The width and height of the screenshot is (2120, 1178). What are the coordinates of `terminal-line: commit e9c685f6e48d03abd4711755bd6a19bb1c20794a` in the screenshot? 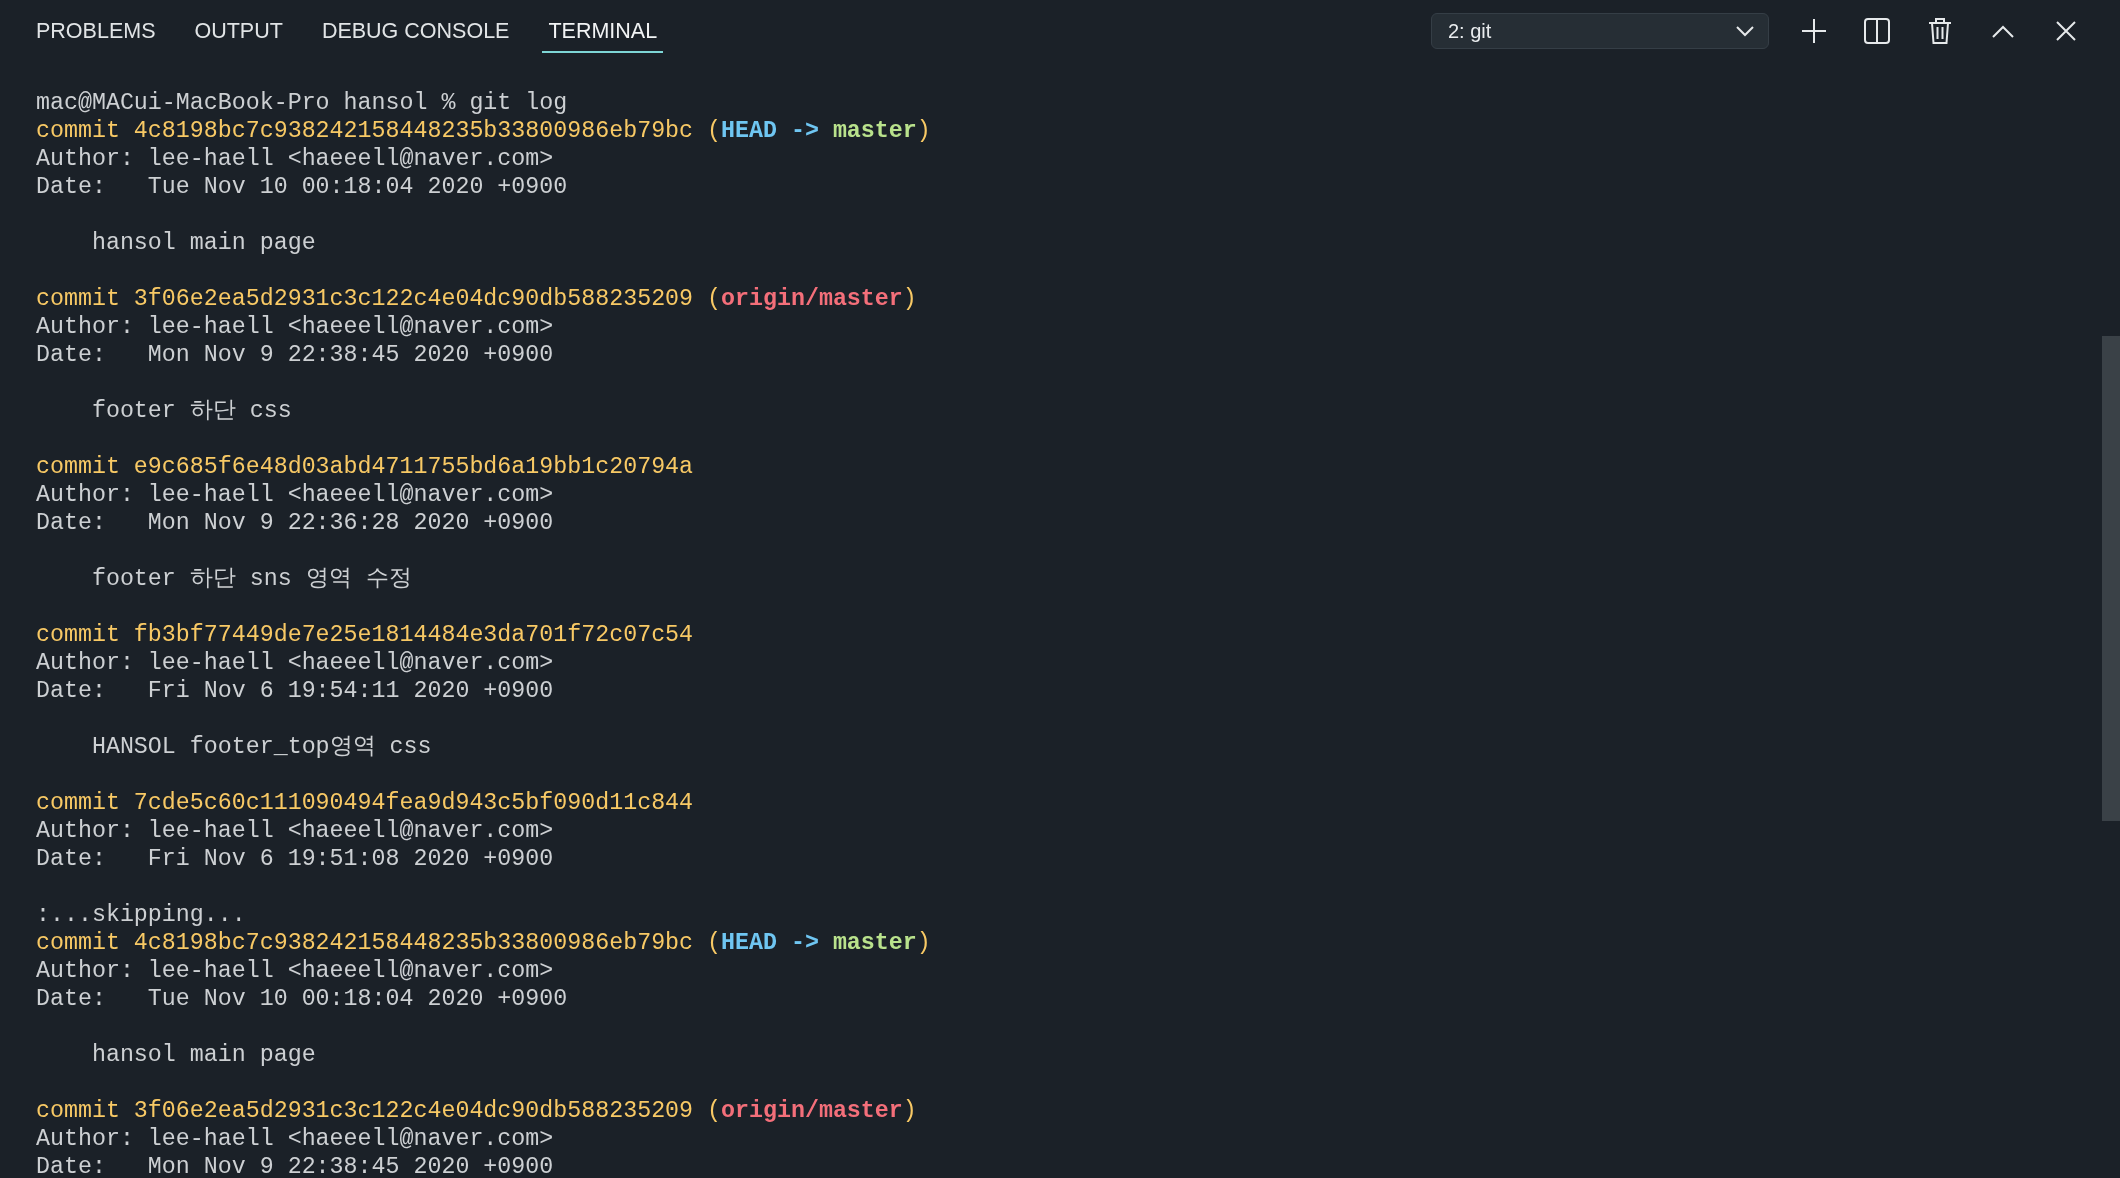 It's located at (365, 467).